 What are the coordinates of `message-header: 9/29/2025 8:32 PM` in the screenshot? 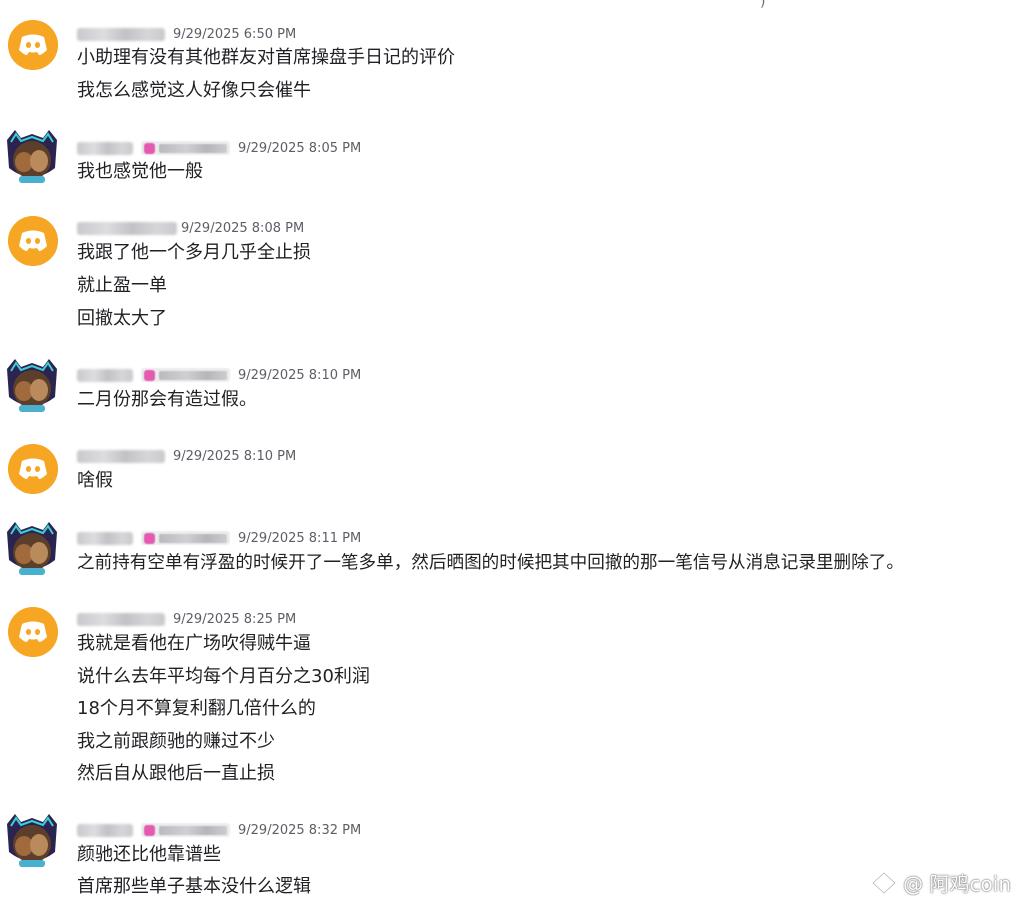 It's located at (219, 830).